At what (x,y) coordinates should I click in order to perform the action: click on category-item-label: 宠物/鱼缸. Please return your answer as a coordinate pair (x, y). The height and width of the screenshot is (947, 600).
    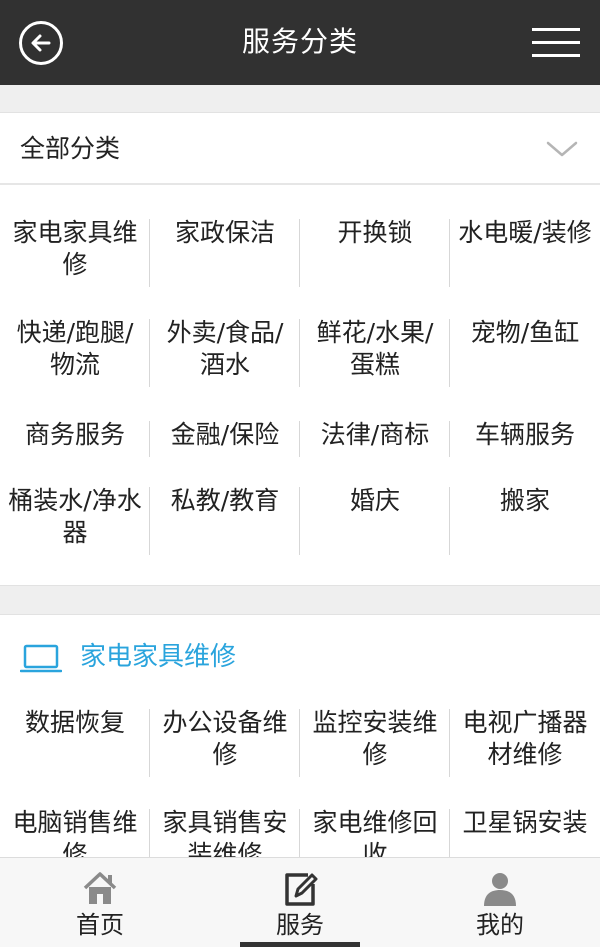
    Looking at the image, I should click on (525, 332).